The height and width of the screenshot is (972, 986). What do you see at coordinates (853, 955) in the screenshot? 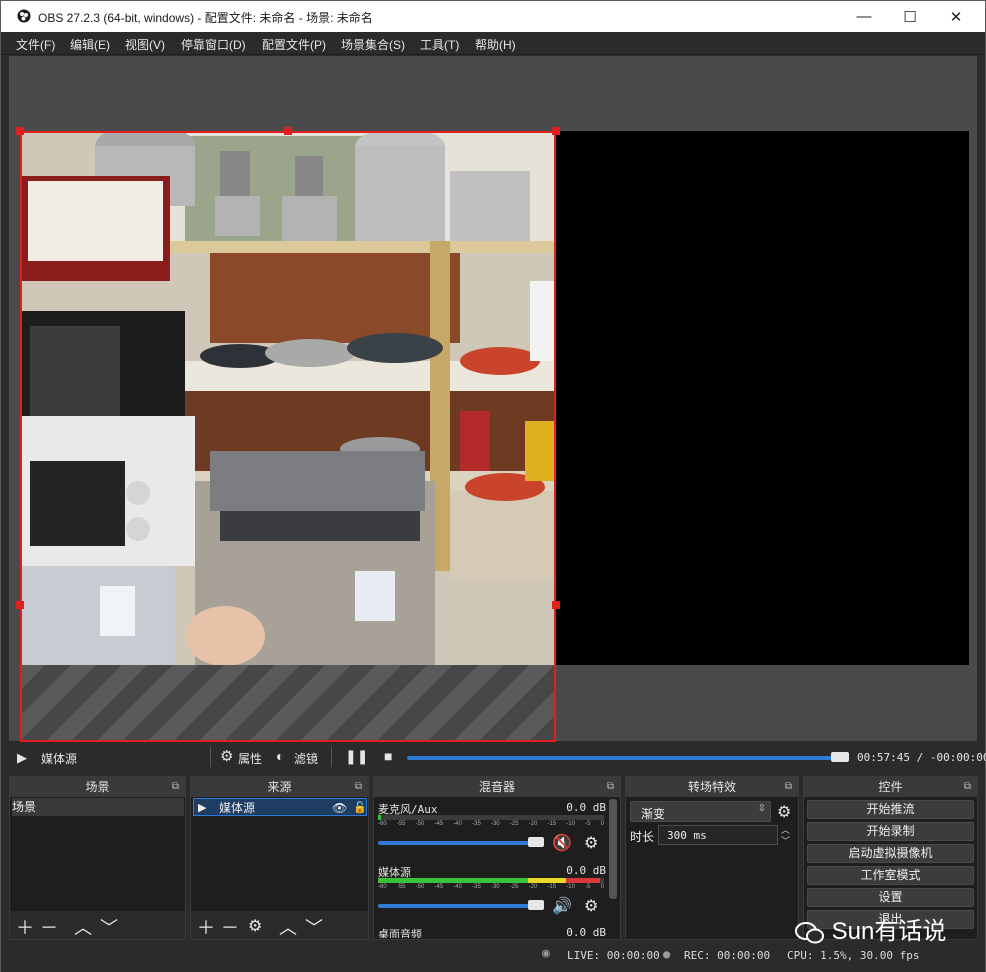
I see `cpu-fps: CPU: 1.5%, 30.00 fps` at bounding box center [853, 955].